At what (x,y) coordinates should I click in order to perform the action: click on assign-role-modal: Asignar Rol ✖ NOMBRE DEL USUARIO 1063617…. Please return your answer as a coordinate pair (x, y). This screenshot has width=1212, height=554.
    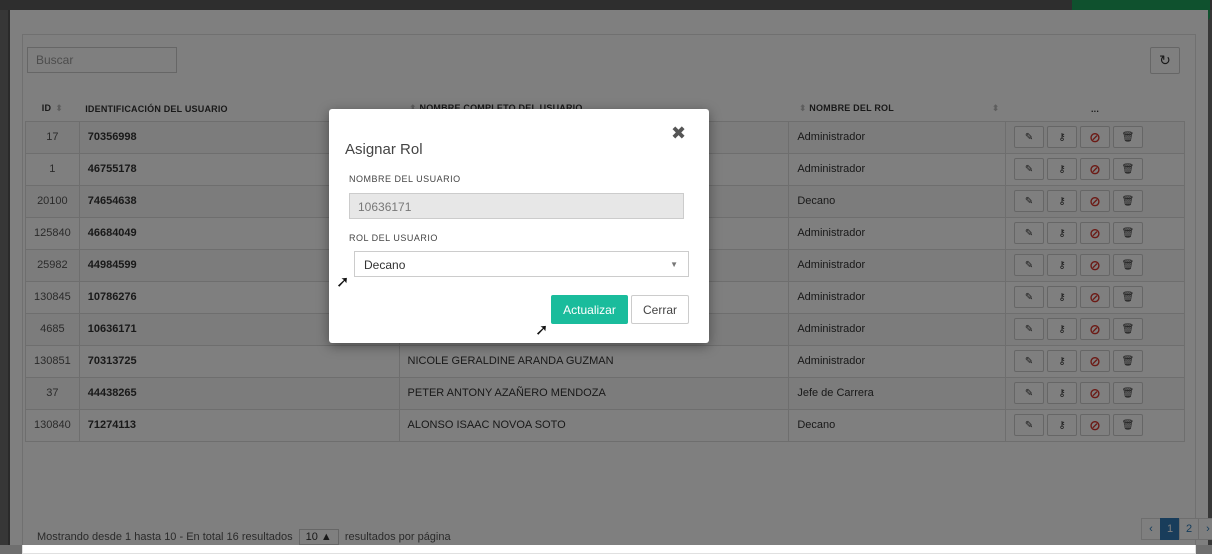
    Looking at the image, I should click on (519, 226).